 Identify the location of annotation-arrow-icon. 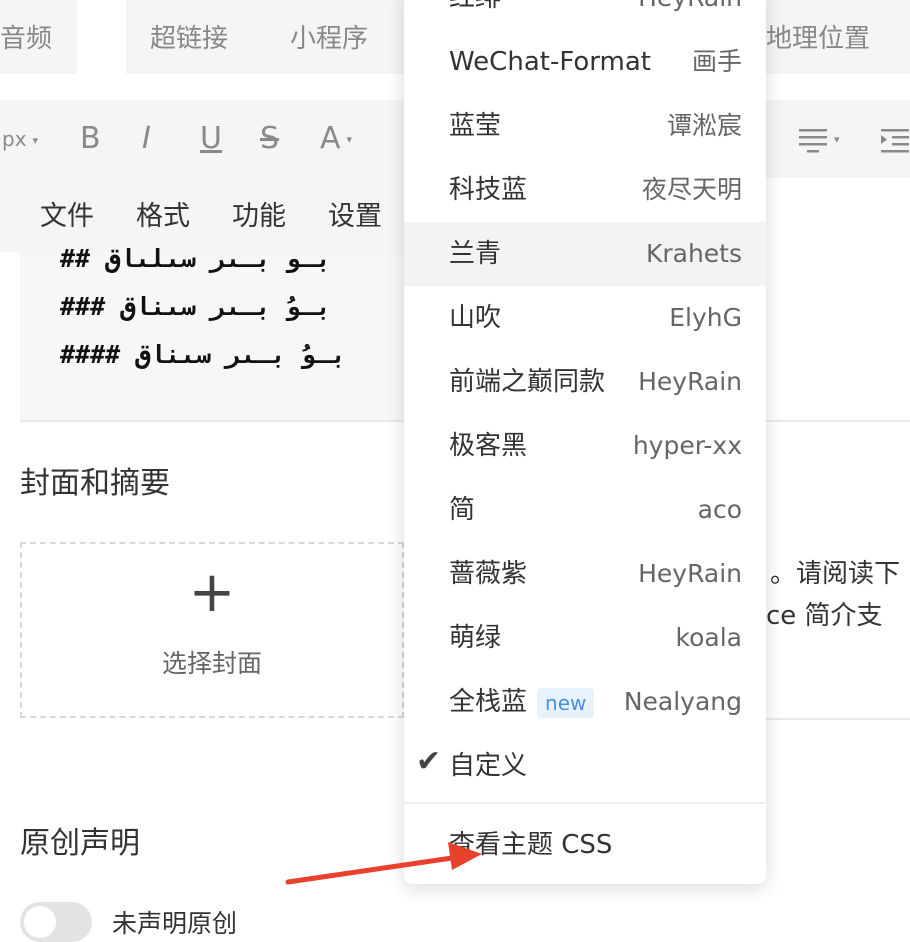
(383, 863).